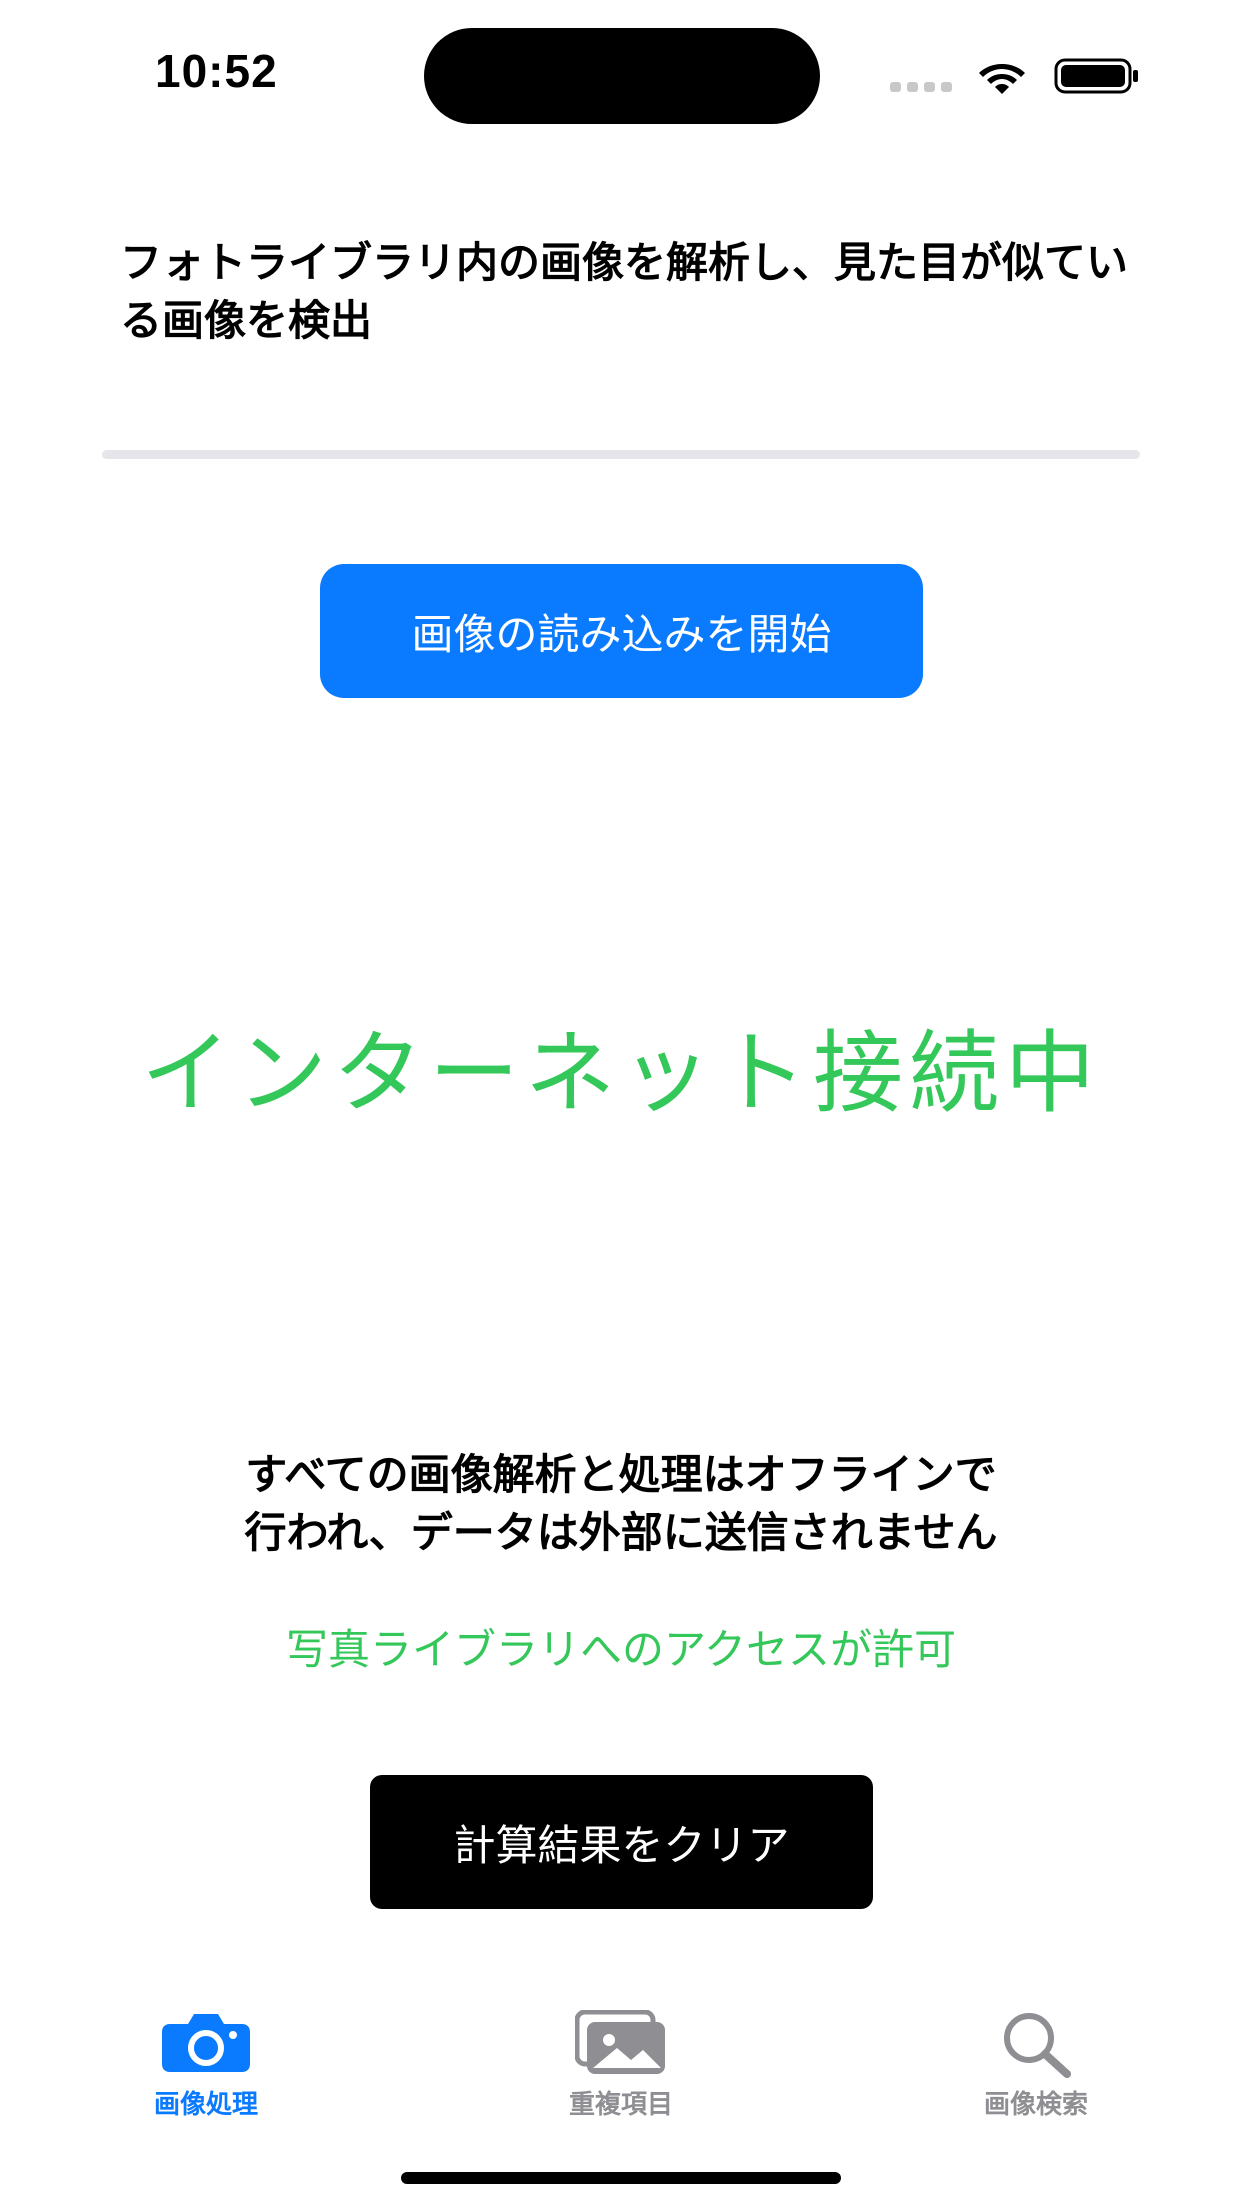 The width and height of the screenshot is (1242, 2208). I want to click on offline-notice-line: すべての画像解析と処理はオフラインで, so click(621, 1474).